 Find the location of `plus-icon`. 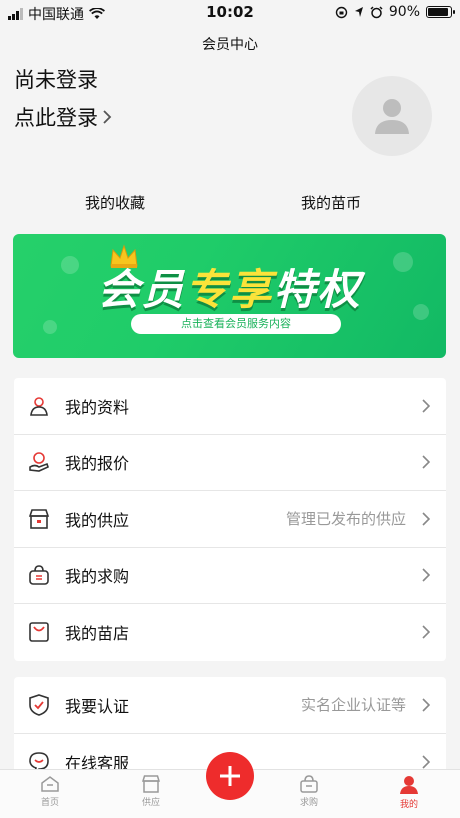

plus-icon is located at coordinates (230, 776).